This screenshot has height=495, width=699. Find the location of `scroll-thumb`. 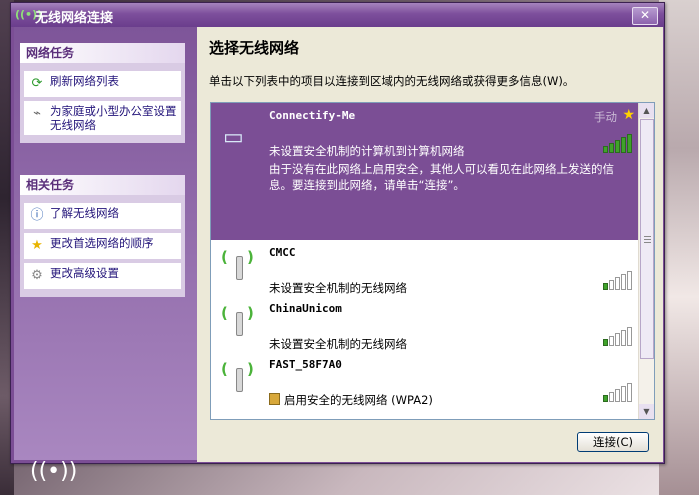

scroll-thumb is located at coordinates (647, 239).